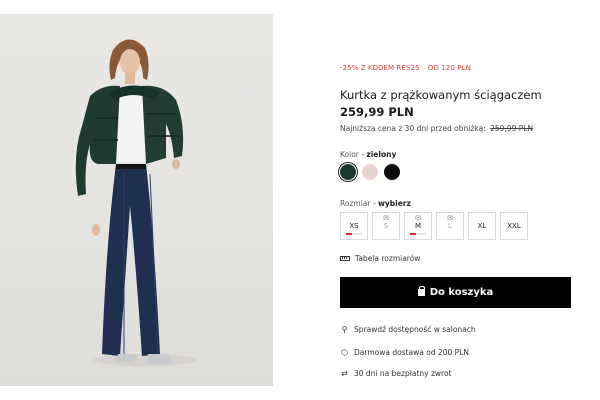 The image size is (600, 400). I want to click on color-selected: zielony, so click(381, 154).